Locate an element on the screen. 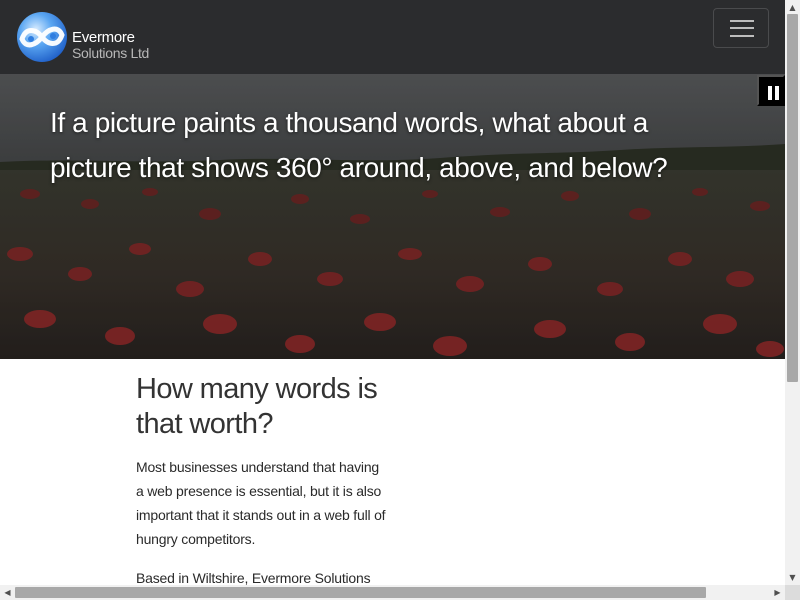 The width and height of the screenshot is (800, 600). pause-button is located at coordinates (771, 90).